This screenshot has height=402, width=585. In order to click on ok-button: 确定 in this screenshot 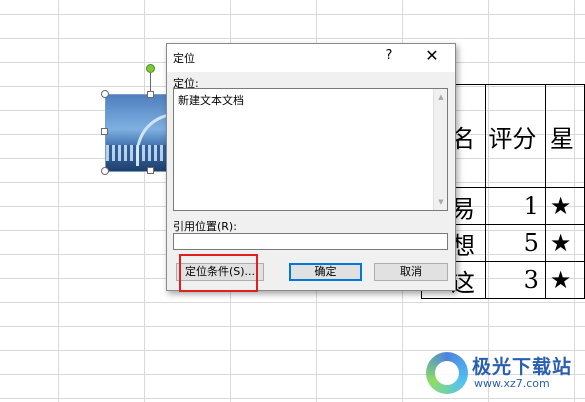, I will do `click(325, 272)`.